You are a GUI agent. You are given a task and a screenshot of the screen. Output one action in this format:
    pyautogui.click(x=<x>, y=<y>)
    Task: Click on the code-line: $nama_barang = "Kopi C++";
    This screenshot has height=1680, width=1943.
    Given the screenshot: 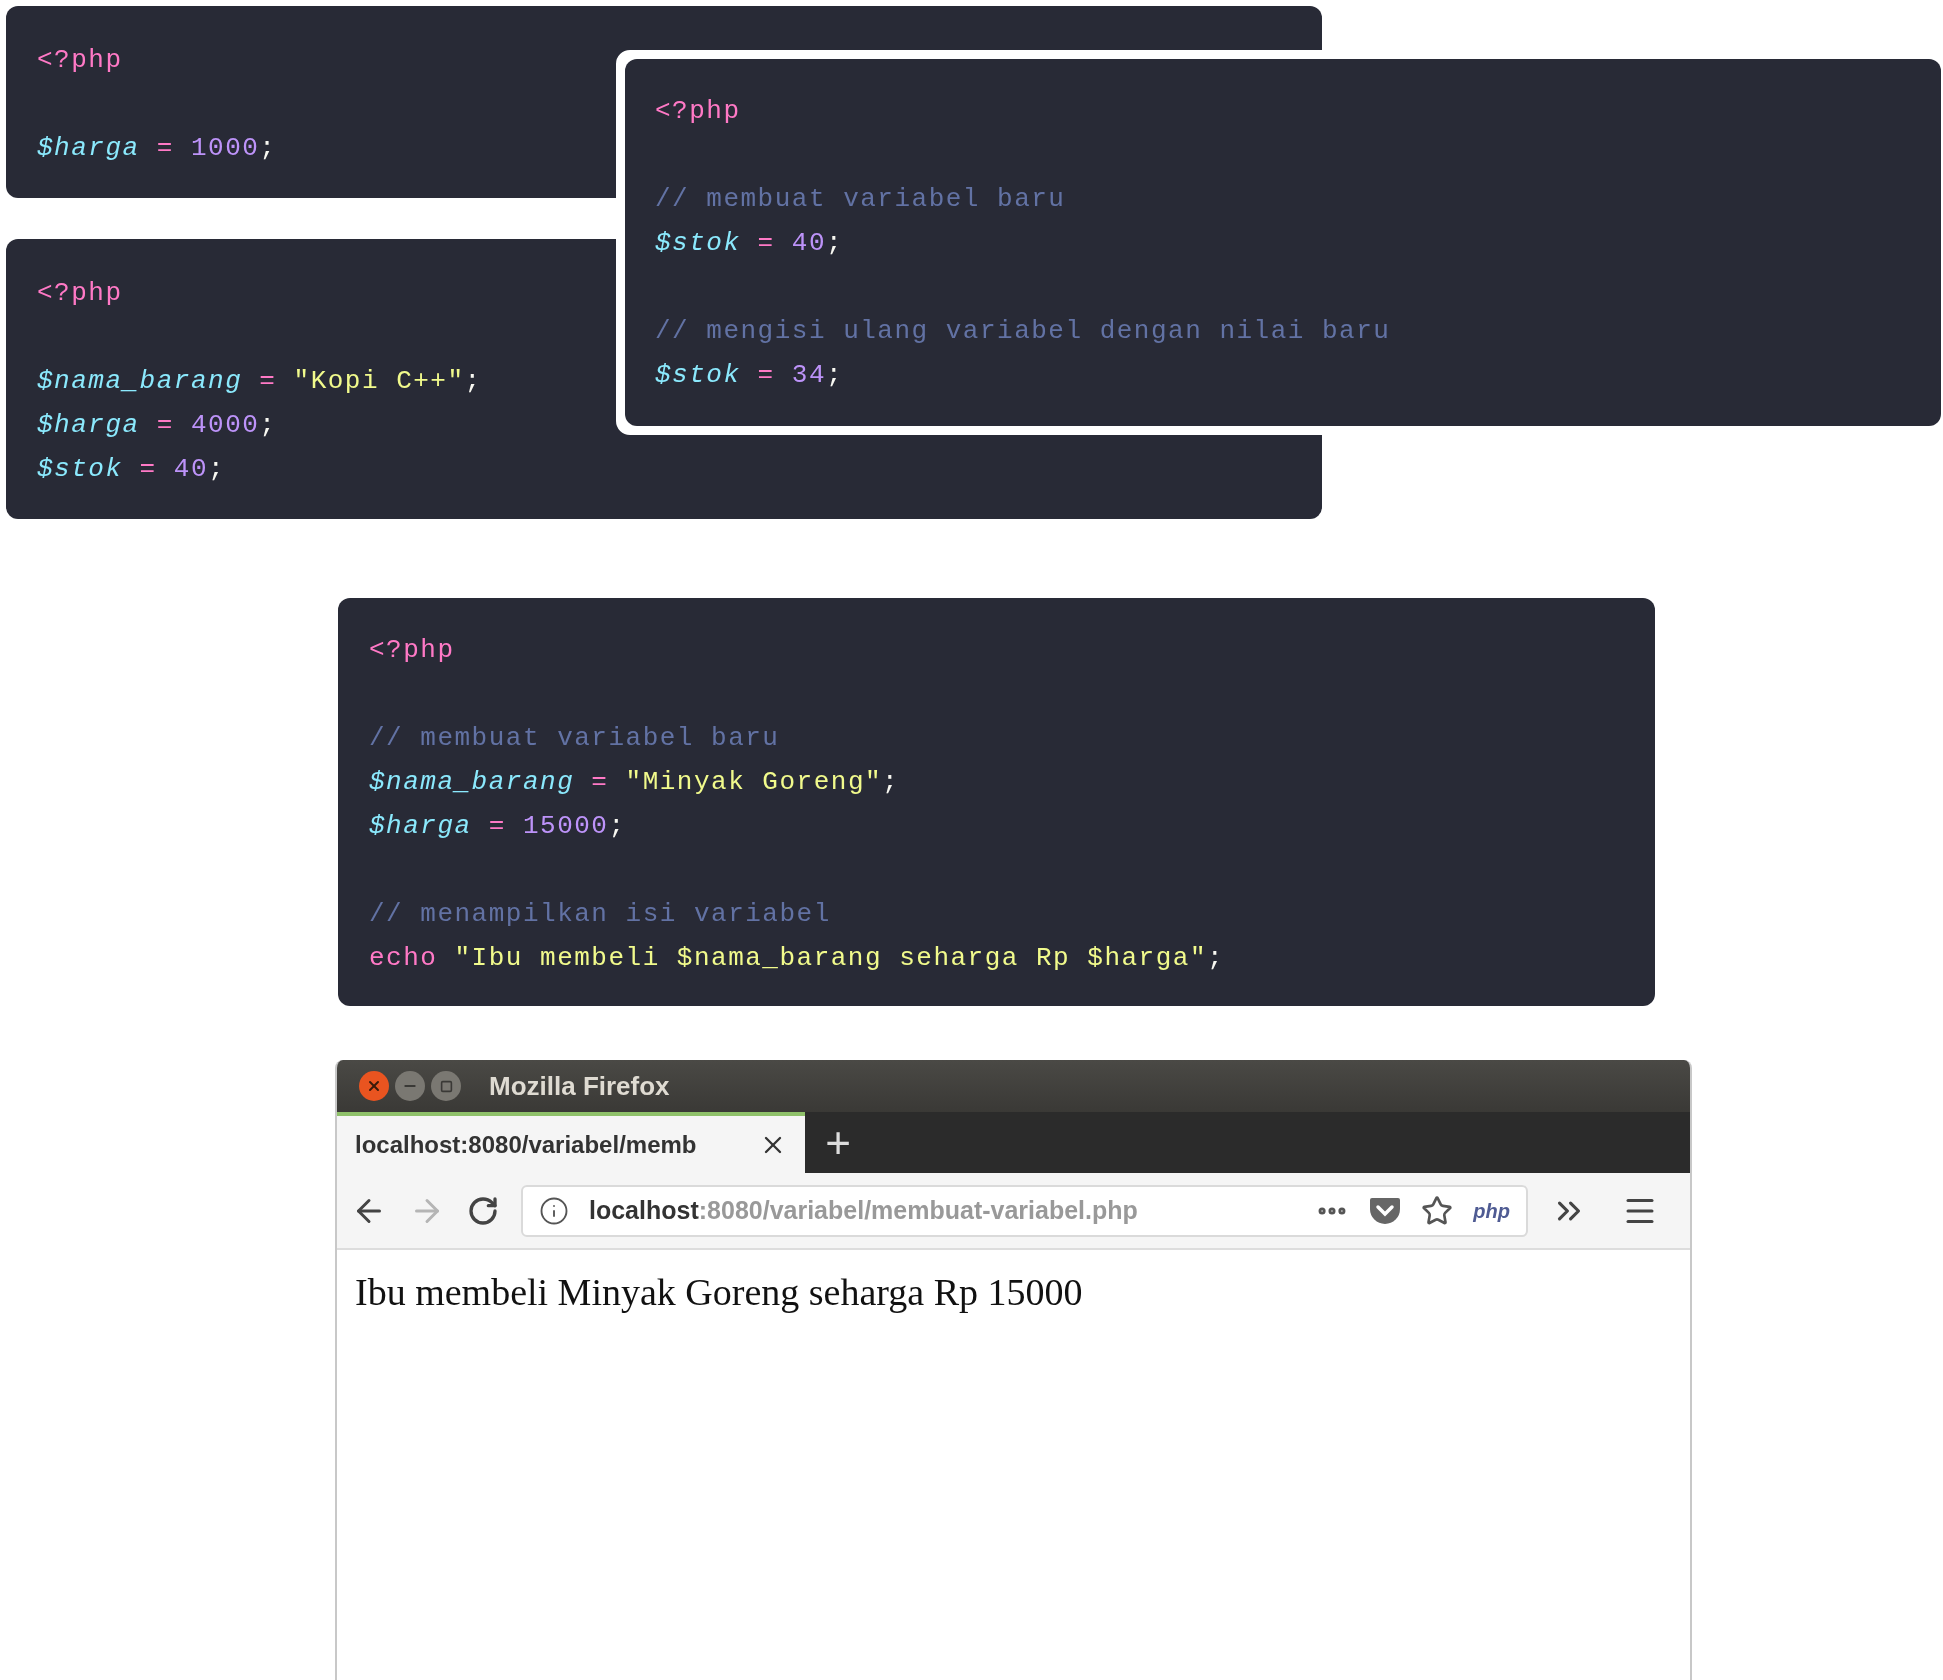 What is the action you would take?
    pyautogui.click(x=259, y=381)
    